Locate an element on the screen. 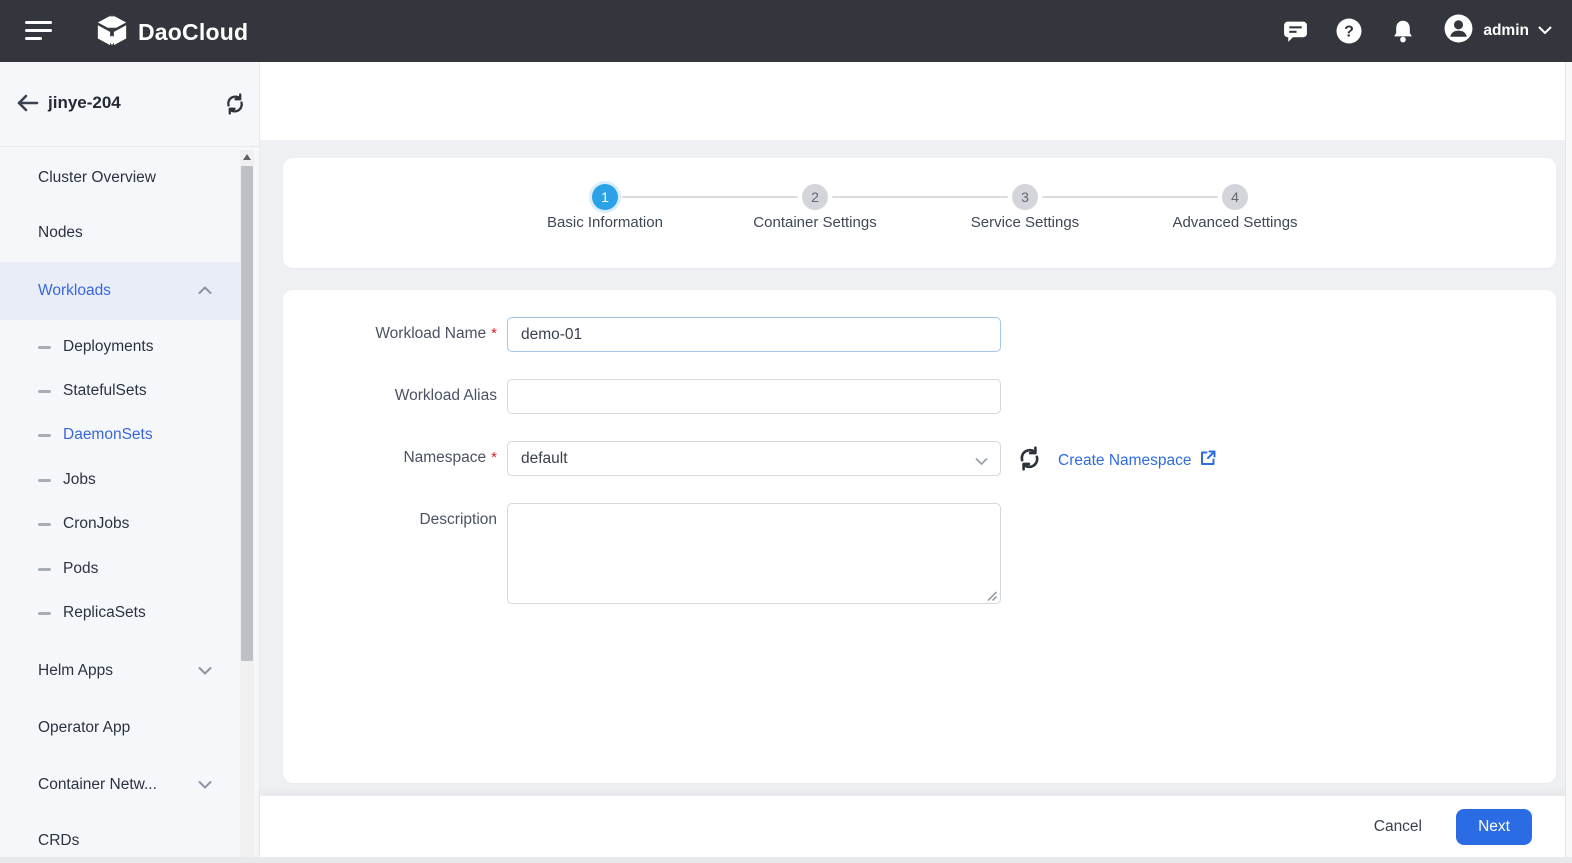 This screenshot has height=863, width=1572. sidebar-item-operator-app: Operator App is located at coordinates (120, 728).